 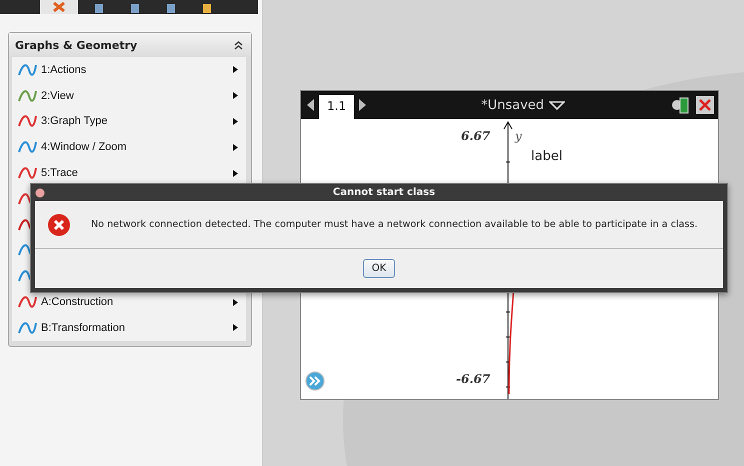 What do you see at coordinates (129, 121) in the screenshot?
I see `menu-item: 3:Graph Type` at bounding box center [129, 121].